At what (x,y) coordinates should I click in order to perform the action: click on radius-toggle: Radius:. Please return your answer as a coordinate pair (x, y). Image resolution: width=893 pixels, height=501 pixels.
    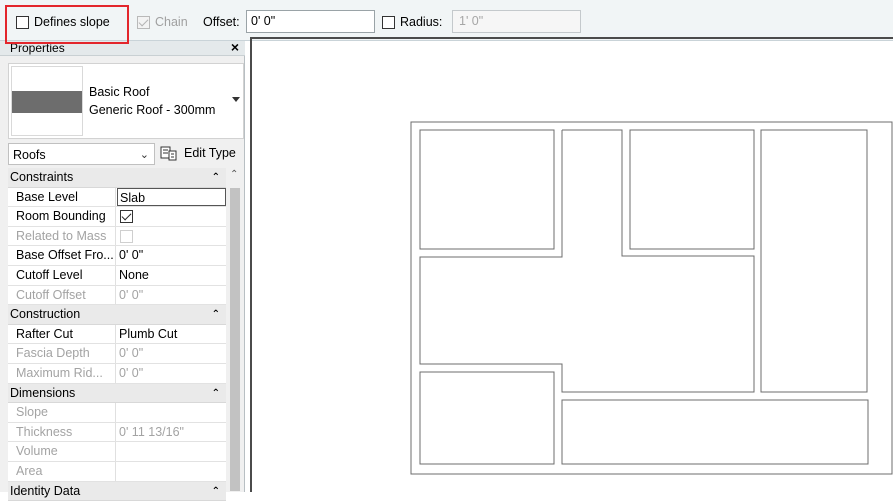
    Looking at the image, I should click on (412, 22).